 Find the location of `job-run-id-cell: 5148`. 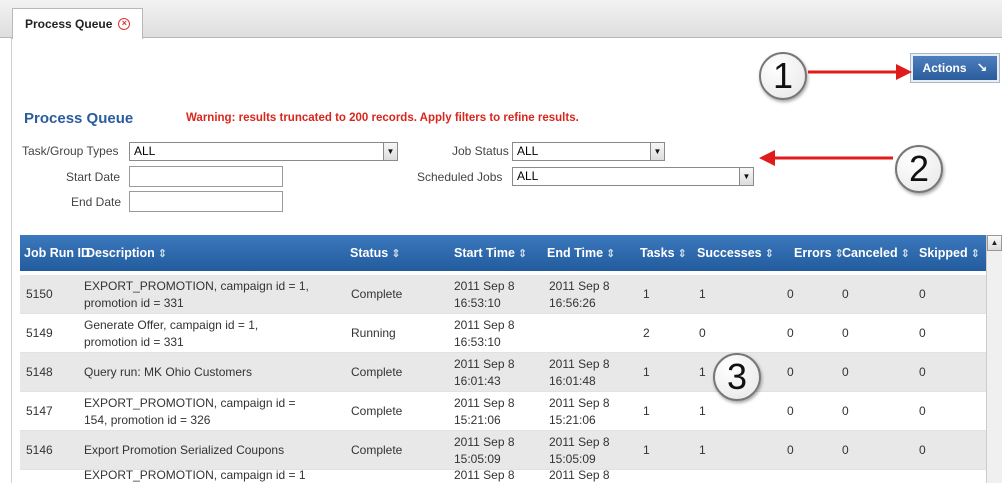

job-run-id-cell: 5148 is located at coordinates (39, 372).